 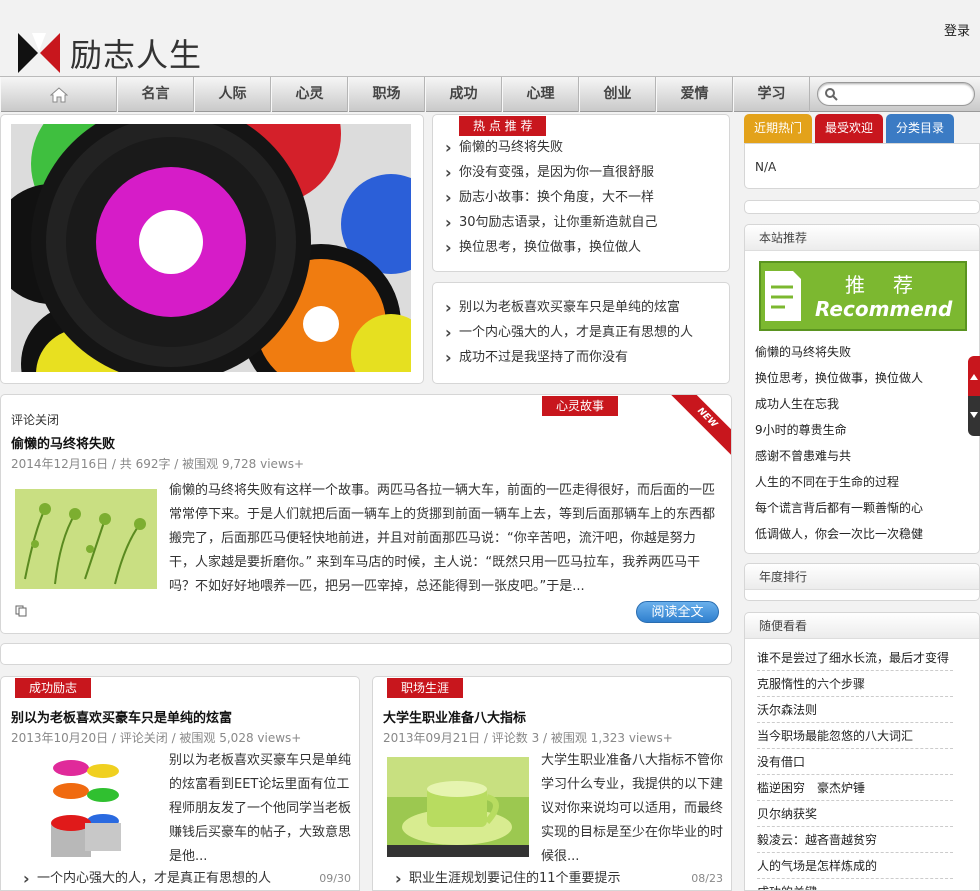 I want to click on list-item: 沃尔森法则, so click(x=855, y=710).